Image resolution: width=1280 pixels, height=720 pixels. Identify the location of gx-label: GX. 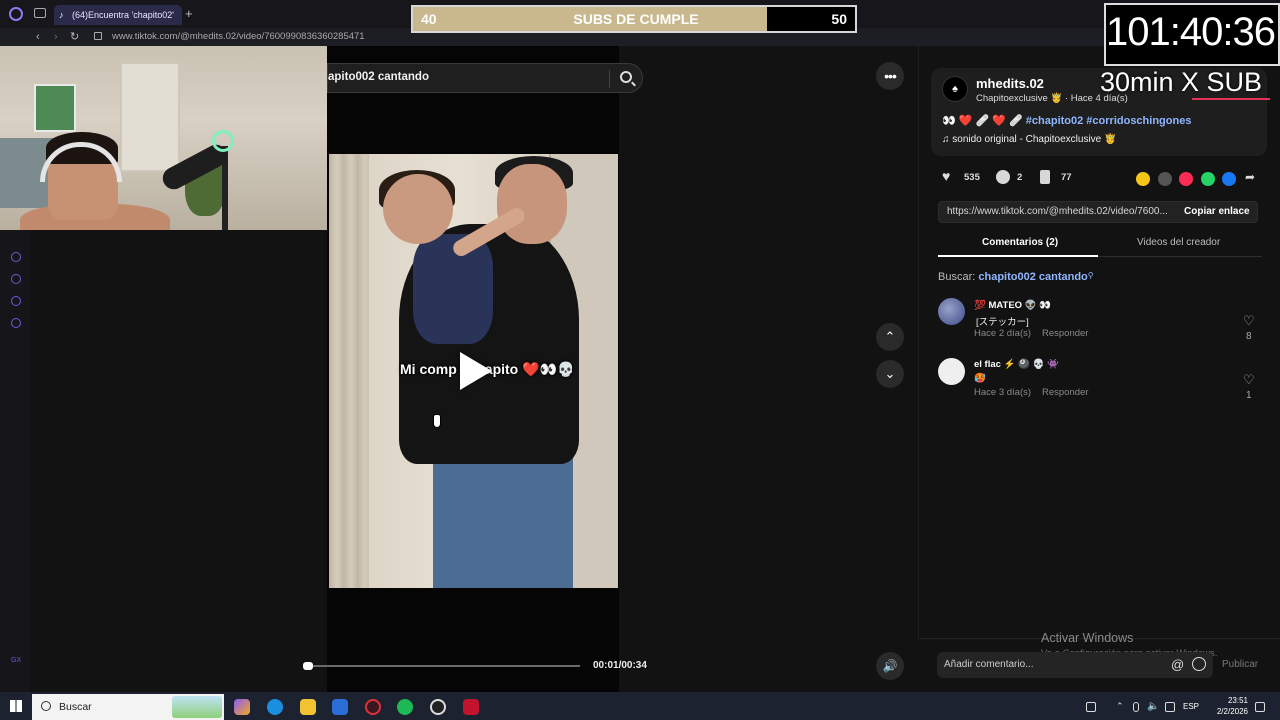
(16, 660).